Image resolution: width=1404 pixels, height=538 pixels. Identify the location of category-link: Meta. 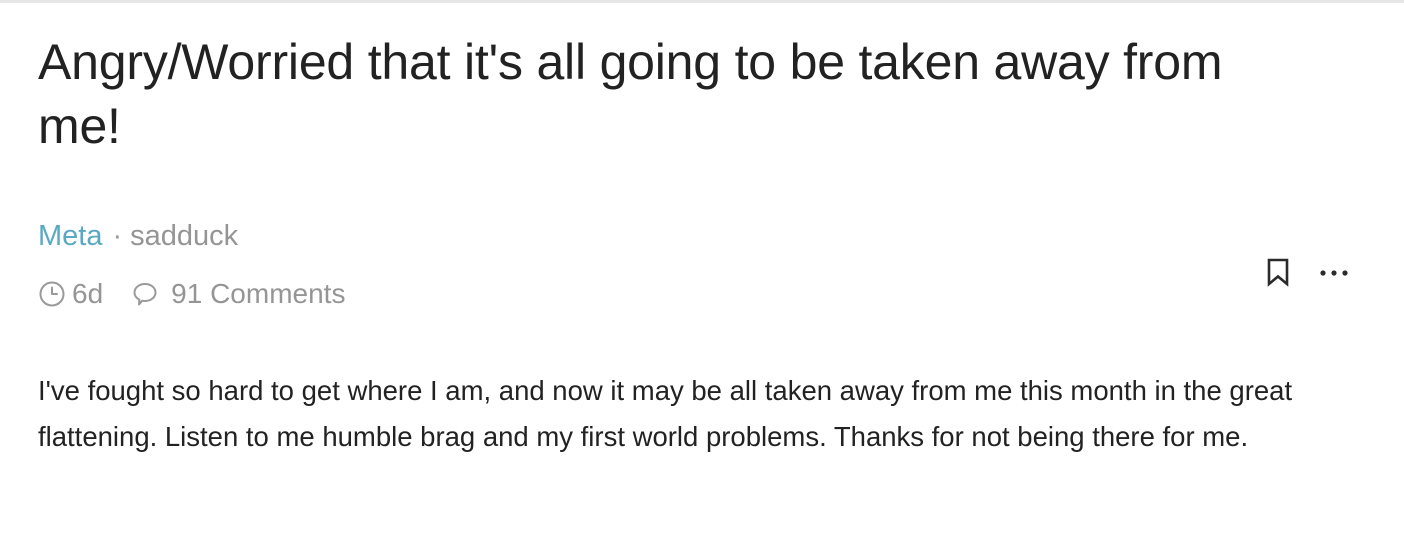
(70, 236).